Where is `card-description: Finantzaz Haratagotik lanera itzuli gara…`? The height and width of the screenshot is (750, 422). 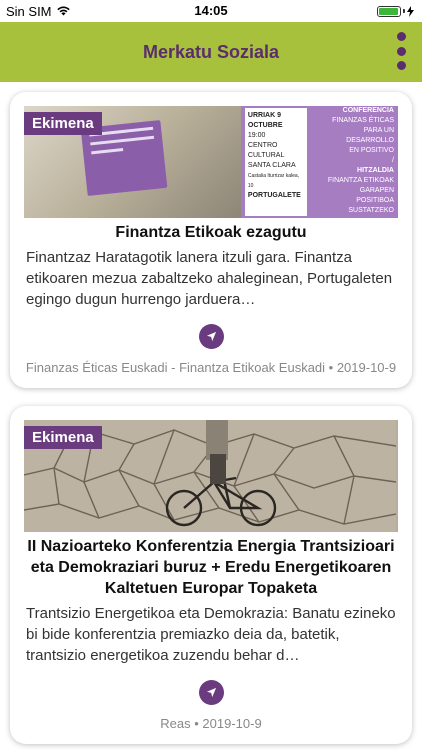 card-description: Finantzaz Haratagotik lanera itzuli gara… is located at coordinates (209, 278).